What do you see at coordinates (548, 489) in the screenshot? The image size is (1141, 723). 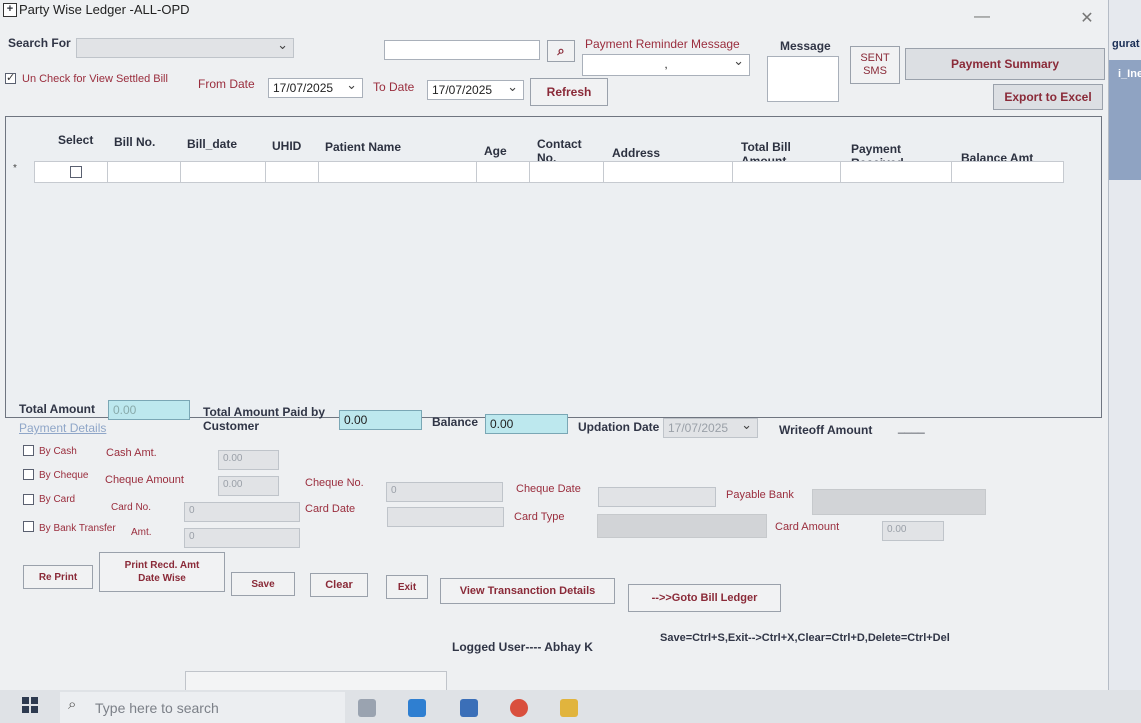 I see `cheque-date-label: Cheque Date` at bounding box center [548, 489].